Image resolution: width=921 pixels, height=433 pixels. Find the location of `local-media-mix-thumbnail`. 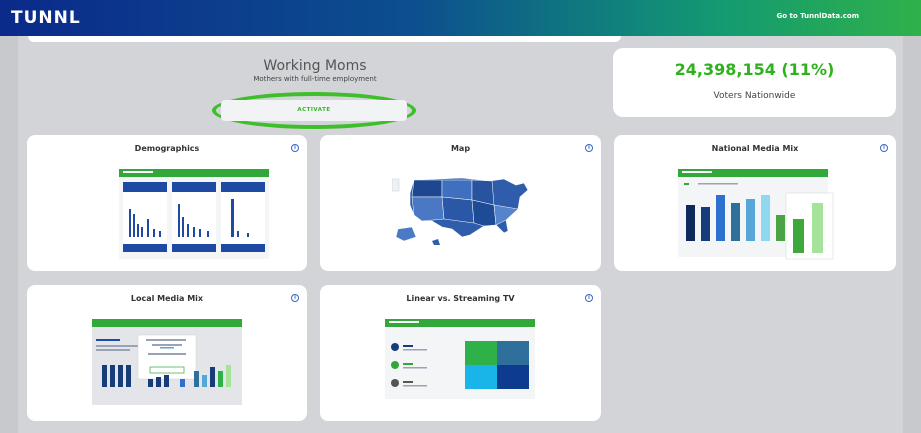

local-media-mix-thumbnail is located at coordinates (167, 362).